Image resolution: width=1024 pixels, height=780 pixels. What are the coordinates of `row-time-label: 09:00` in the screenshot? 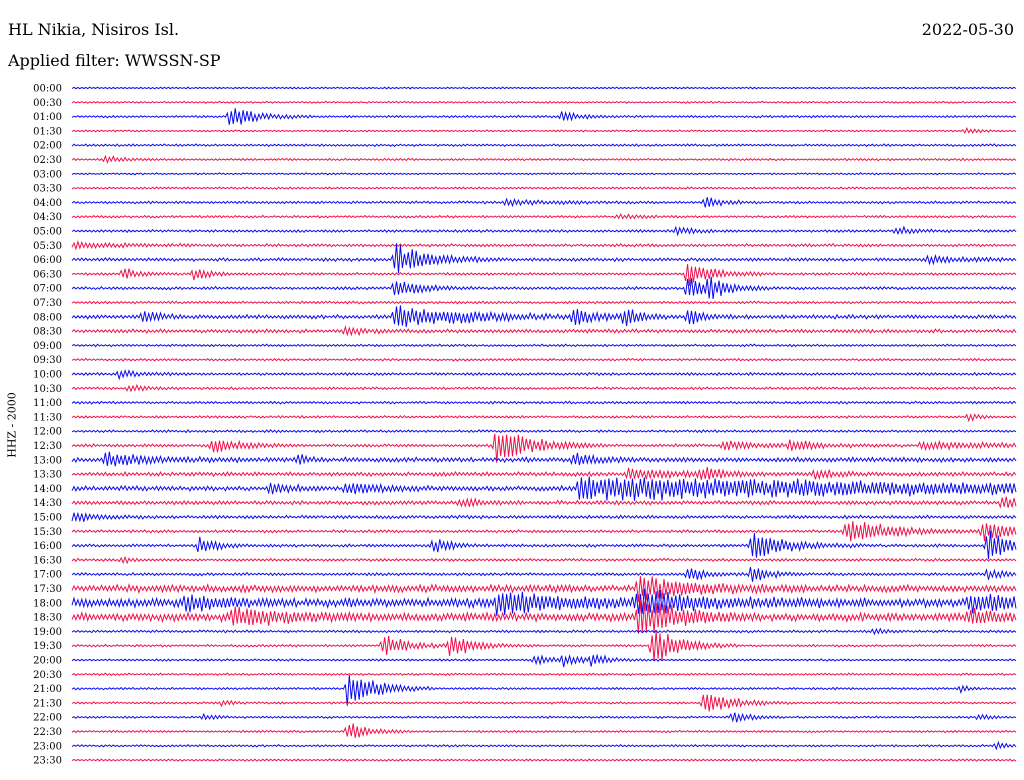 It's located at (47, 346).